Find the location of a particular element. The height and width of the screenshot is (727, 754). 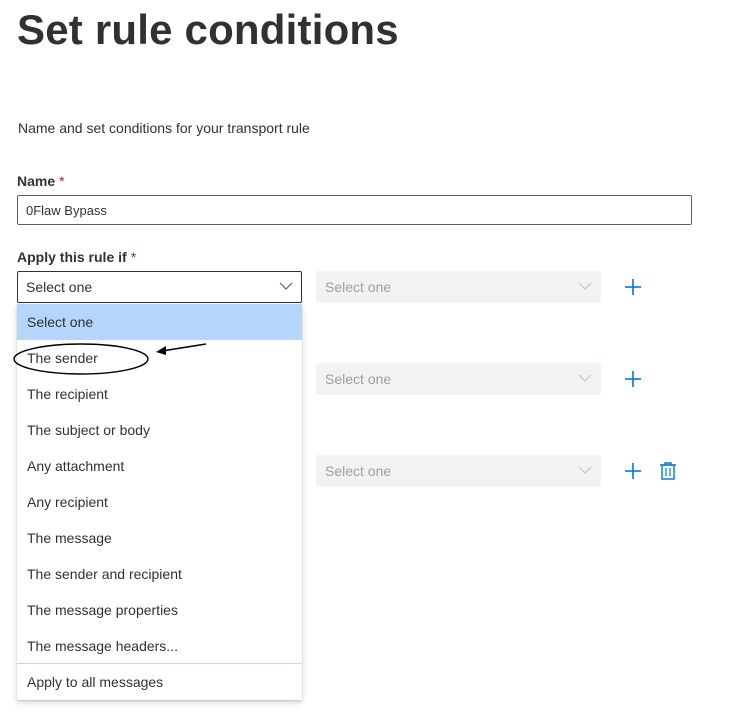

dropdown-option-subject-or-body: The subject or body is located at coordinates (159, 430).